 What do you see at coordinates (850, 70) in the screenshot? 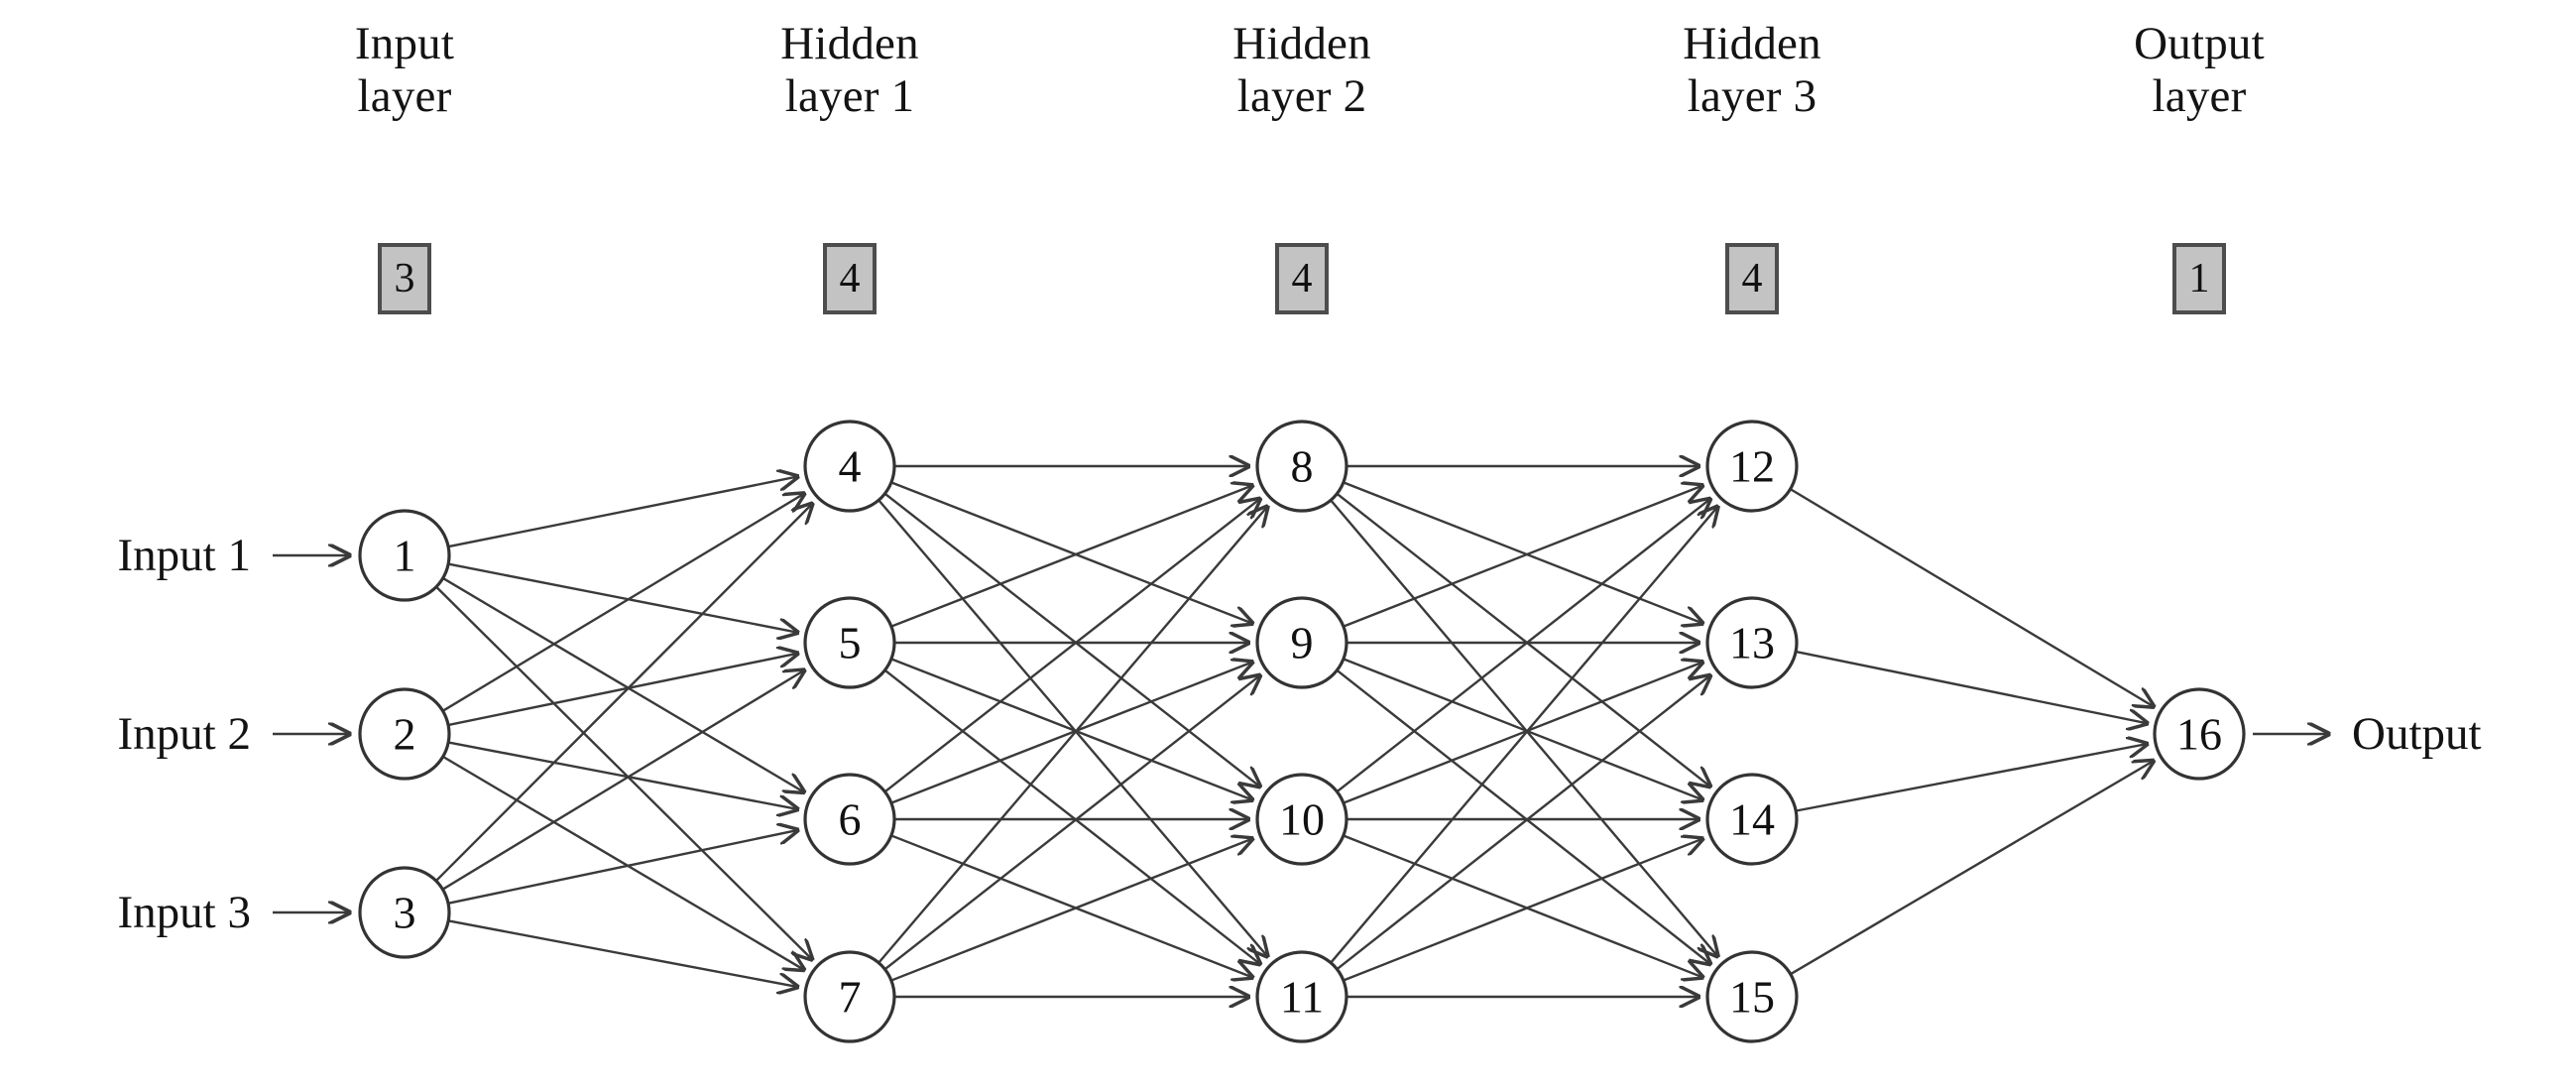
I see `layer-header-hidden1: Hidden layer 1` at bounding box center [850, 70].